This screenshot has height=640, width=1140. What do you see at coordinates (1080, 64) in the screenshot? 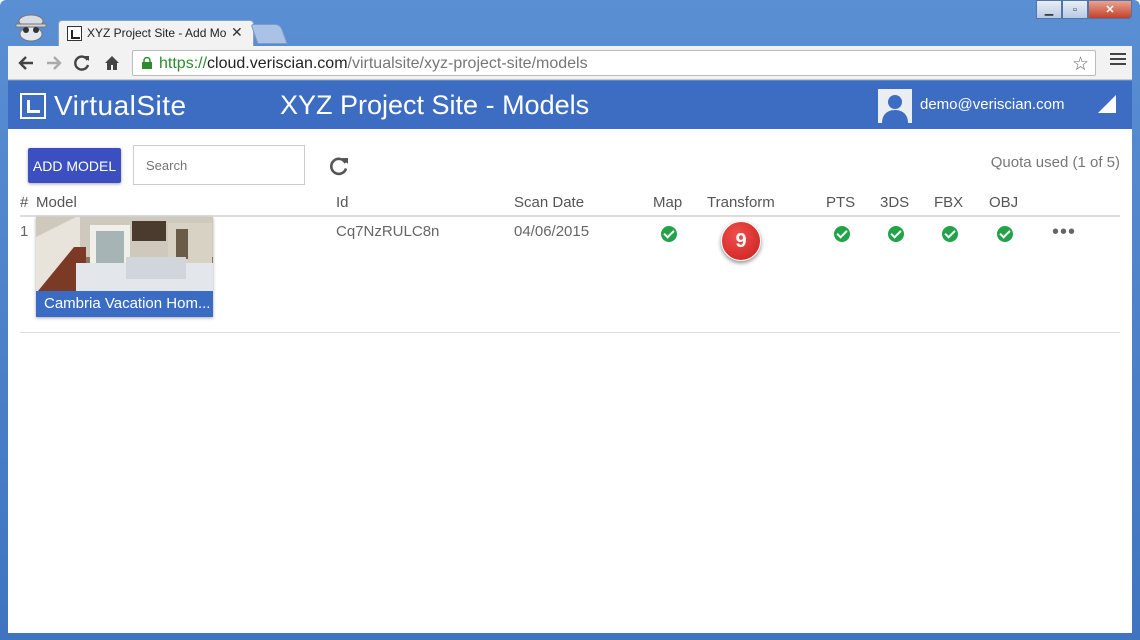
I see `bookmark-star-icon: ☆` at bounding box center [1080, 64].